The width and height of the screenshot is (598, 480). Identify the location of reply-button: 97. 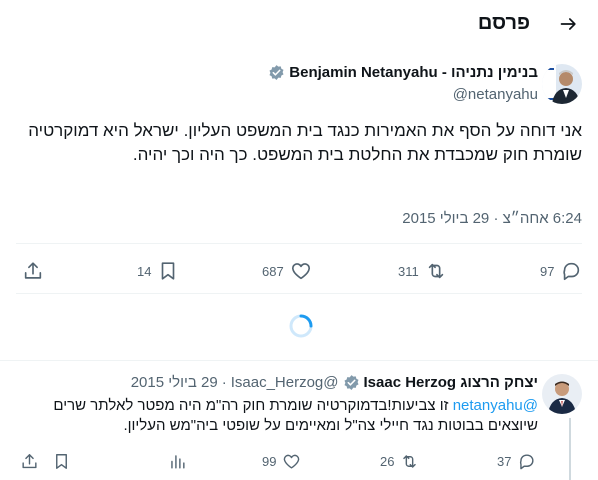
(561, 271).